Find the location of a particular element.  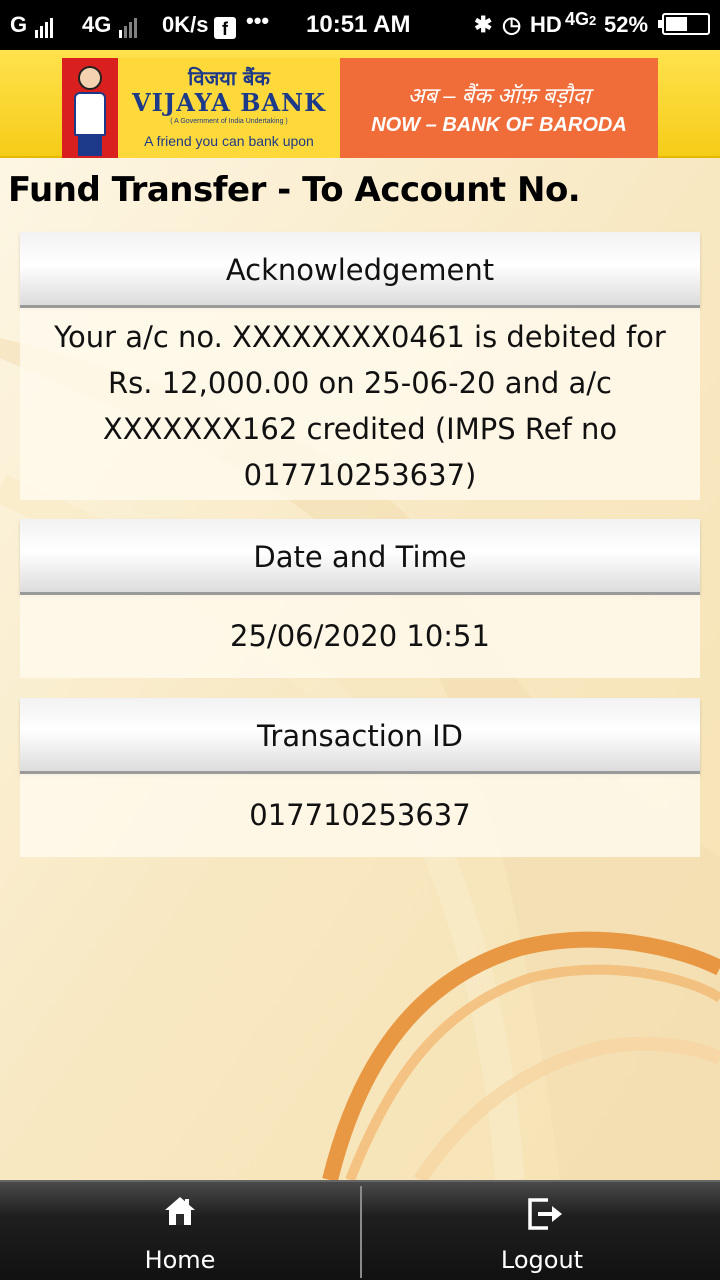

alarm-icon: ◷ is located at coordinates (512, 24).